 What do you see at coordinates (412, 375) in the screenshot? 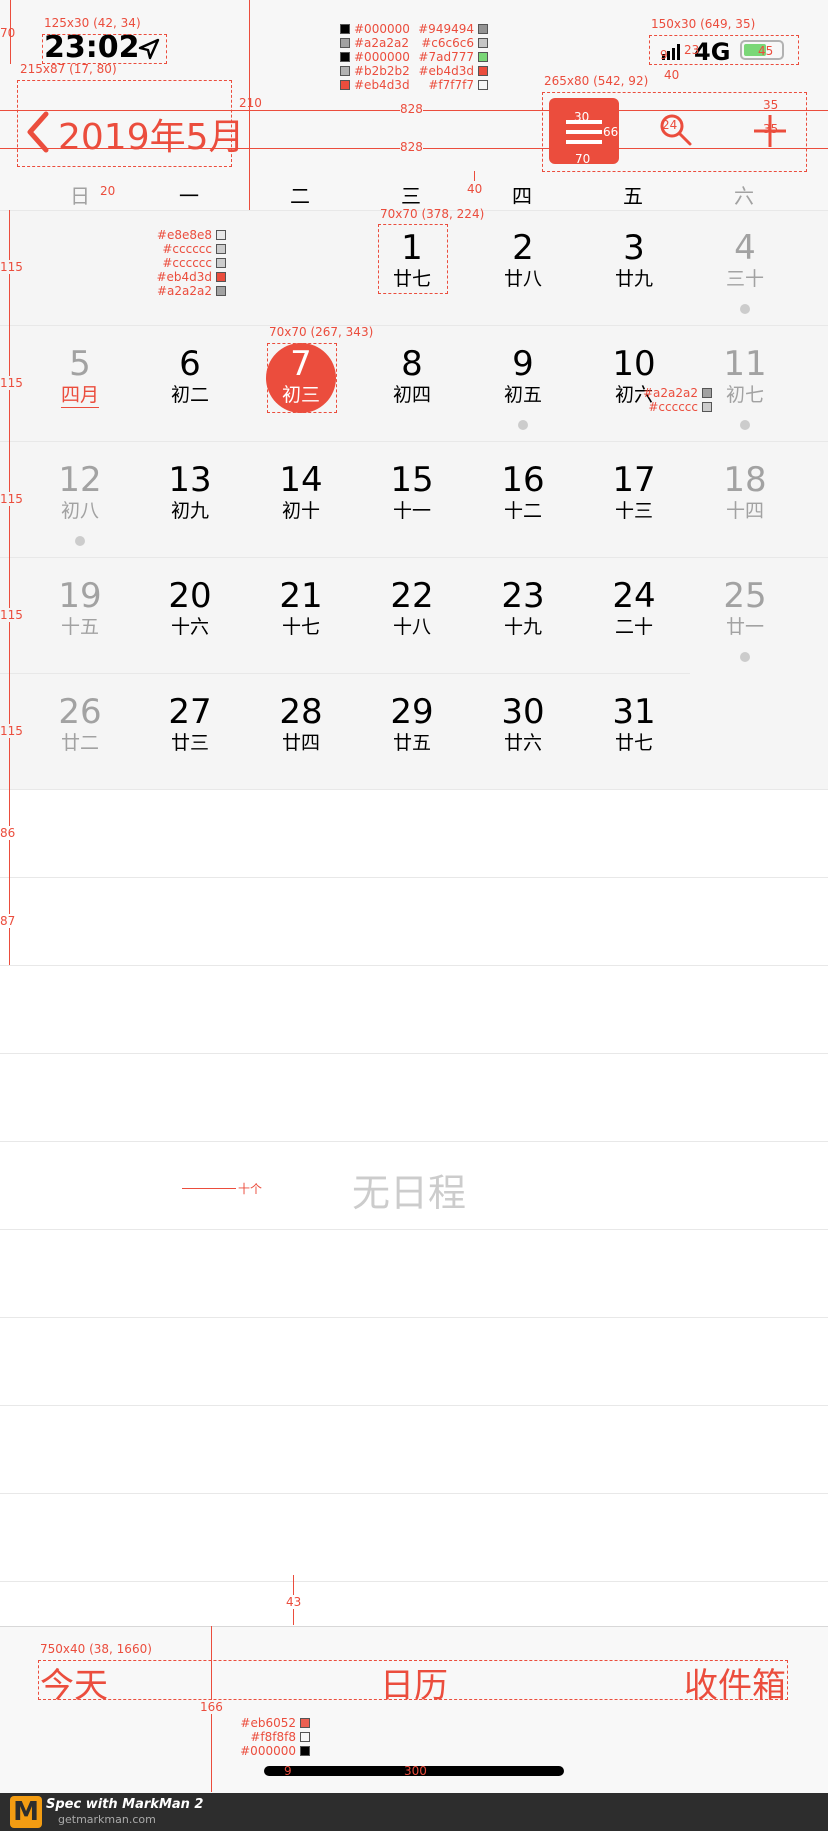
I see `day-cell: 8 初四` at bounding box center [412, 375].